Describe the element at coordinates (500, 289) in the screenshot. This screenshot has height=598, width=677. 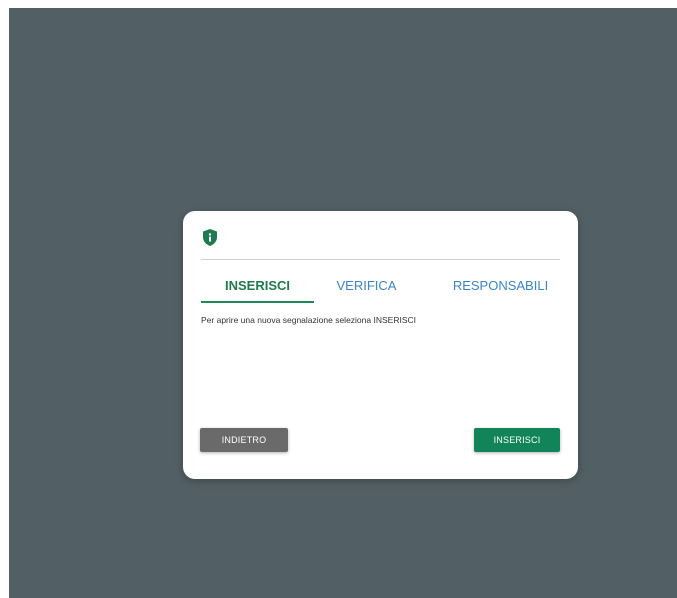
I see `tab-responsabili: RESPONSABILI` at that location.